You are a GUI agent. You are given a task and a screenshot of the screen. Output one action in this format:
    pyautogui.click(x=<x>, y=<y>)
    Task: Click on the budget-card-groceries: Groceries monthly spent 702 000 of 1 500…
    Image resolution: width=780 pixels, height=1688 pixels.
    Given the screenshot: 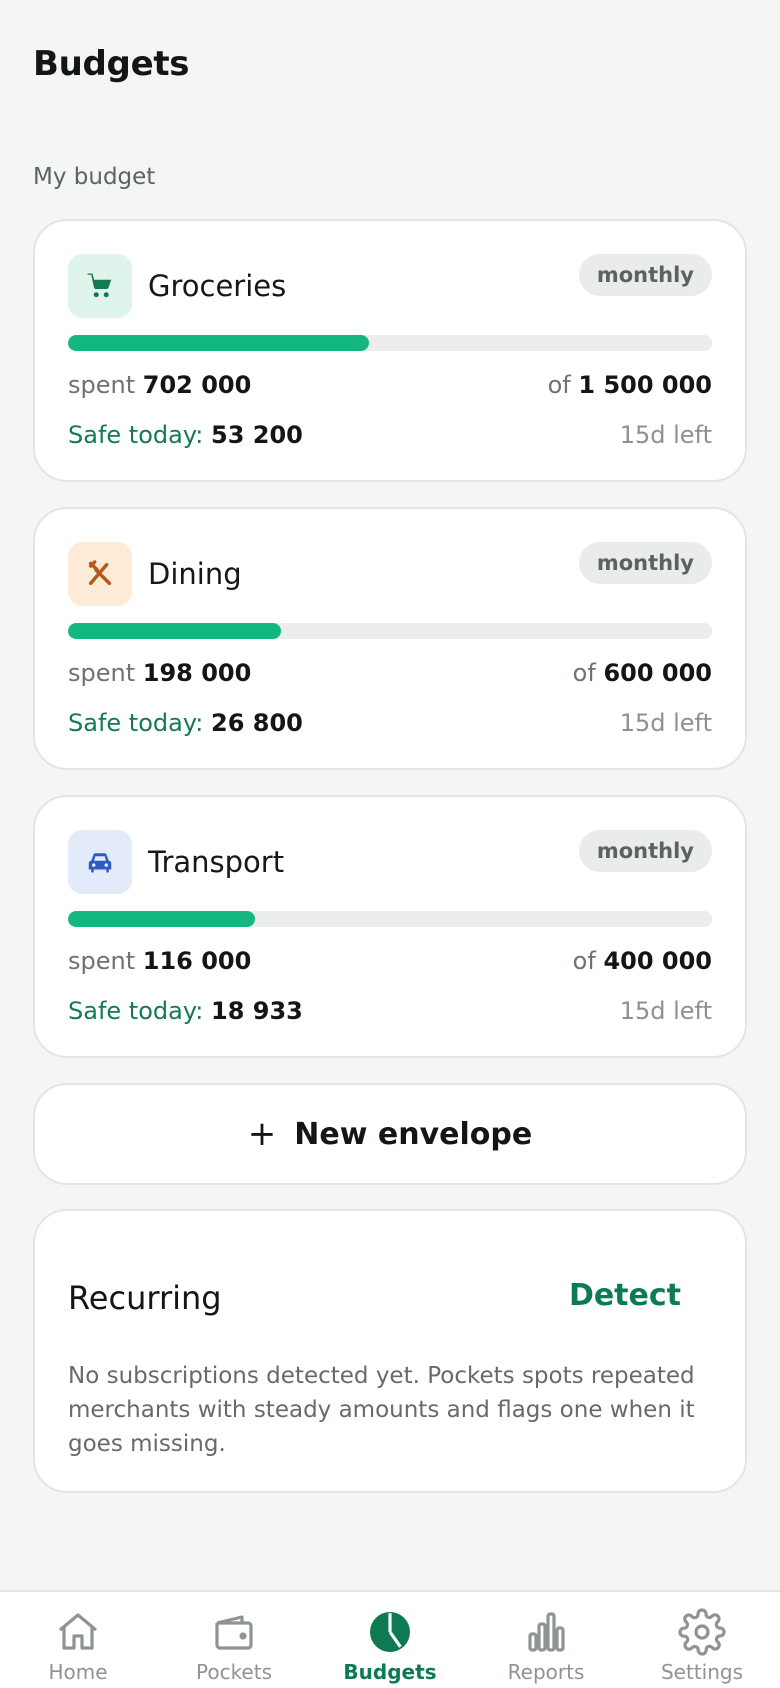 What is the action you would take?
    pyautogui.click(x=390, y=350)
    